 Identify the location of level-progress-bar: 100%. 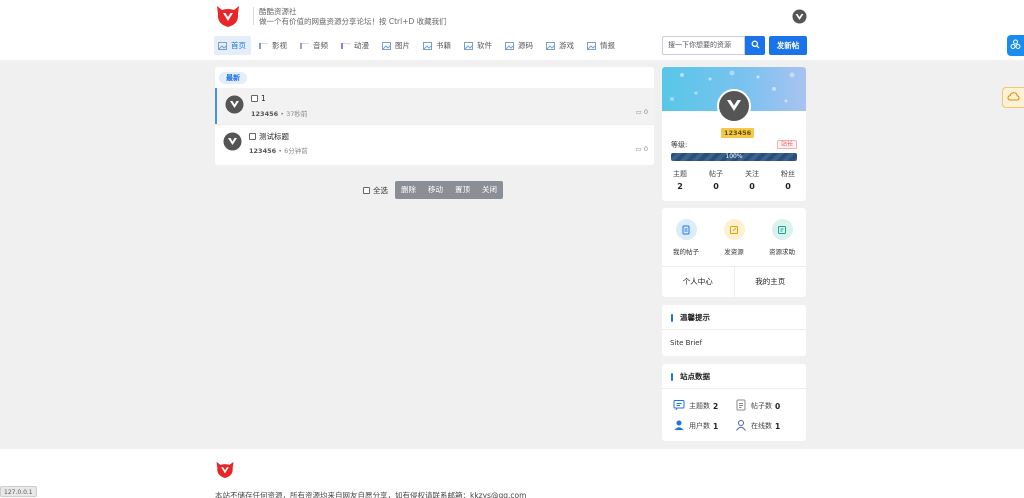
(734, 157).